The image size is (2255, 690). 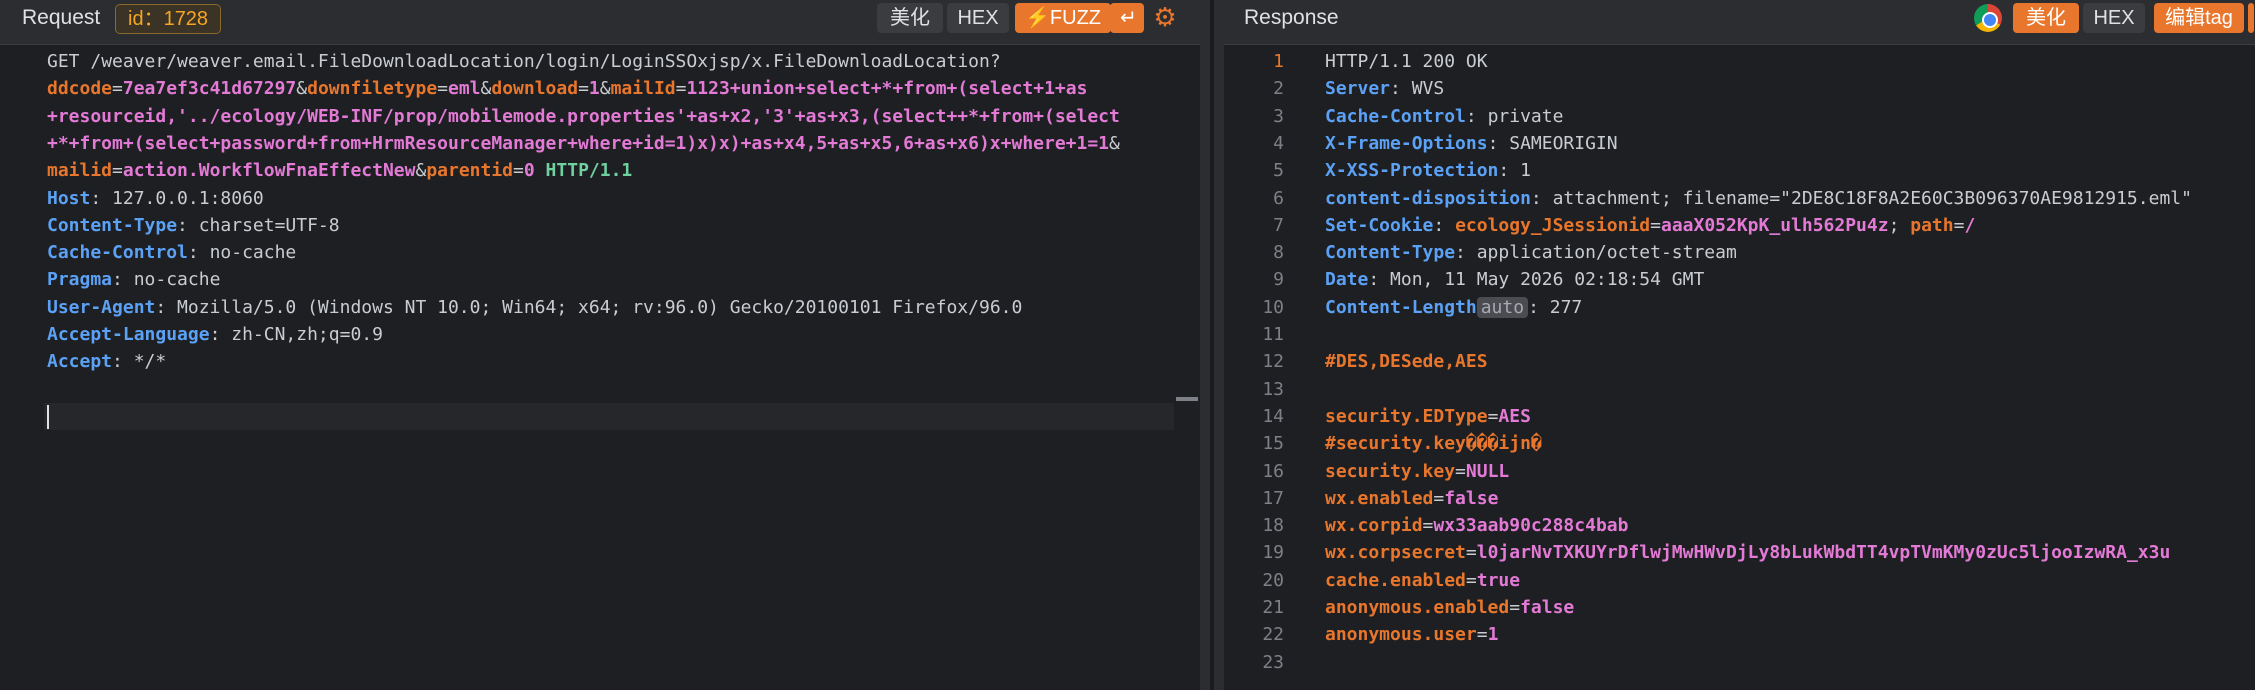 I want to click on code-token: : 277, so click(x=1555, y=307).